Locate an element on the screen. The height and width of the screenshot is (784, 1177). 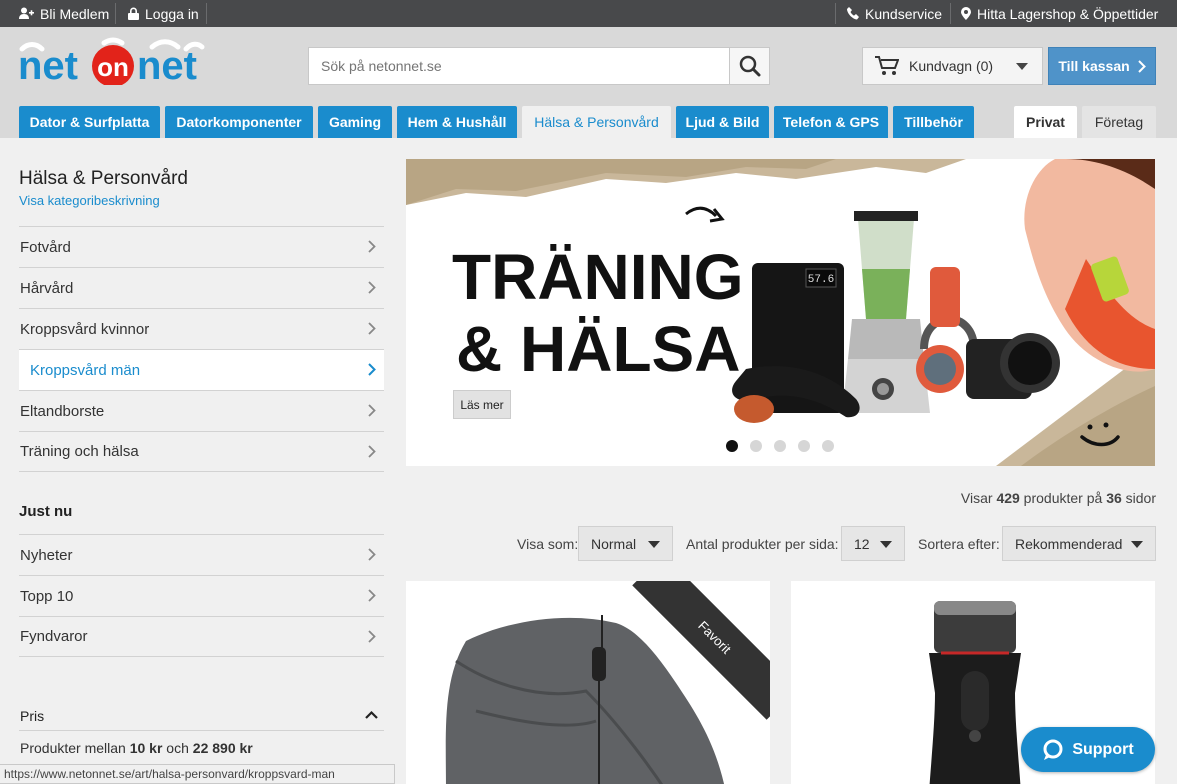
scale-display: 57.6 is located at coordinates (821, 280).